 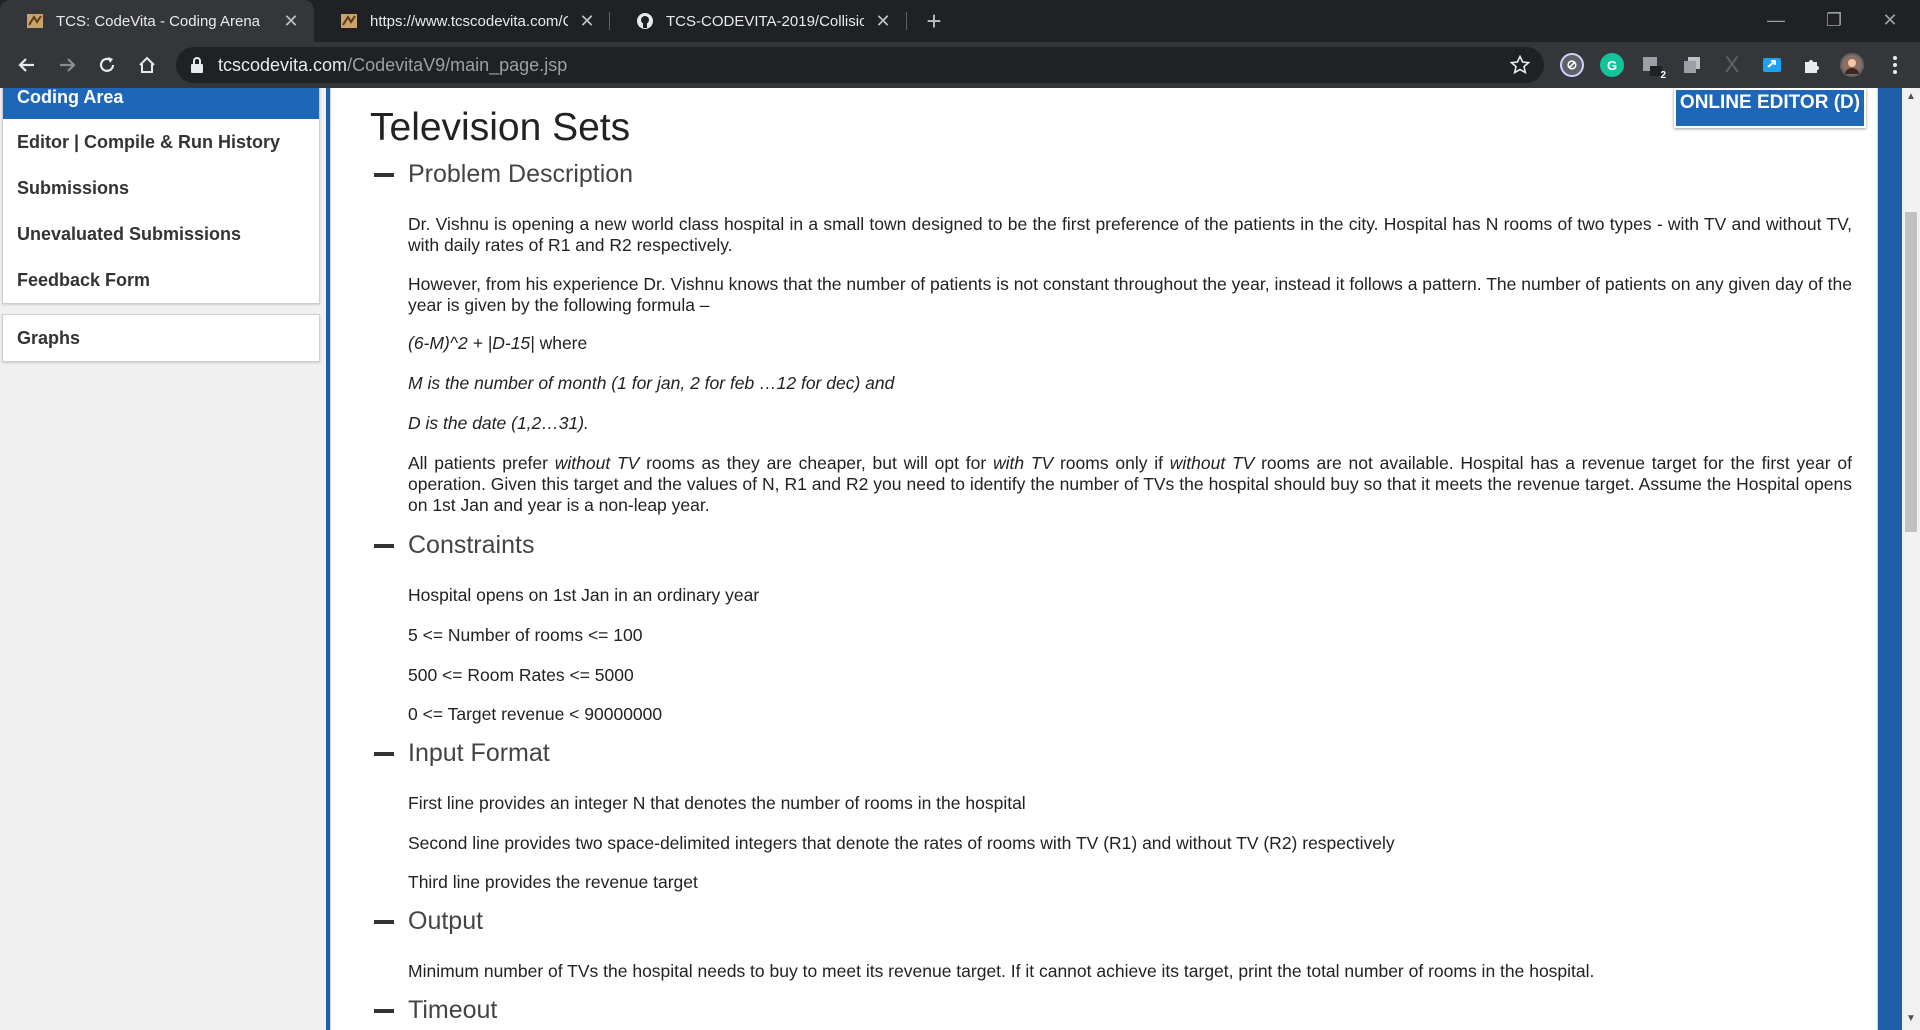 I want to click on extensions-puzzle-icon, so click(x=1812, y=65).